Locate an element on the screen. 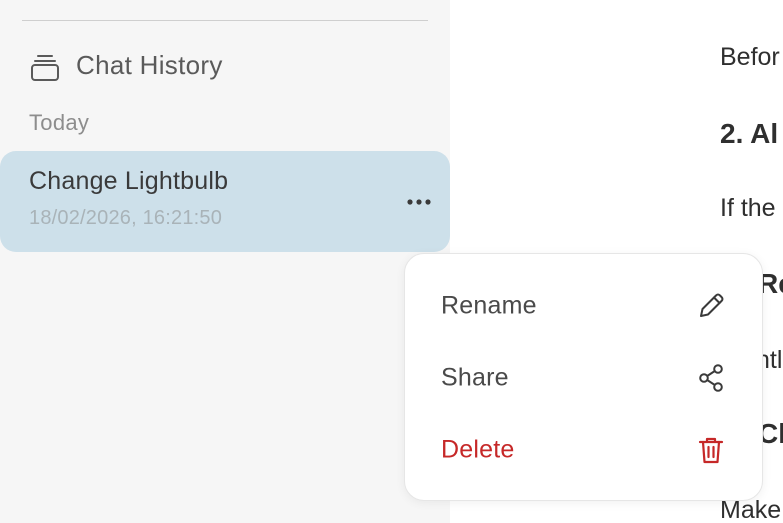 The height and width of the screenshot is (523, 783). pencil-icon is located at coordinates (711, 306).